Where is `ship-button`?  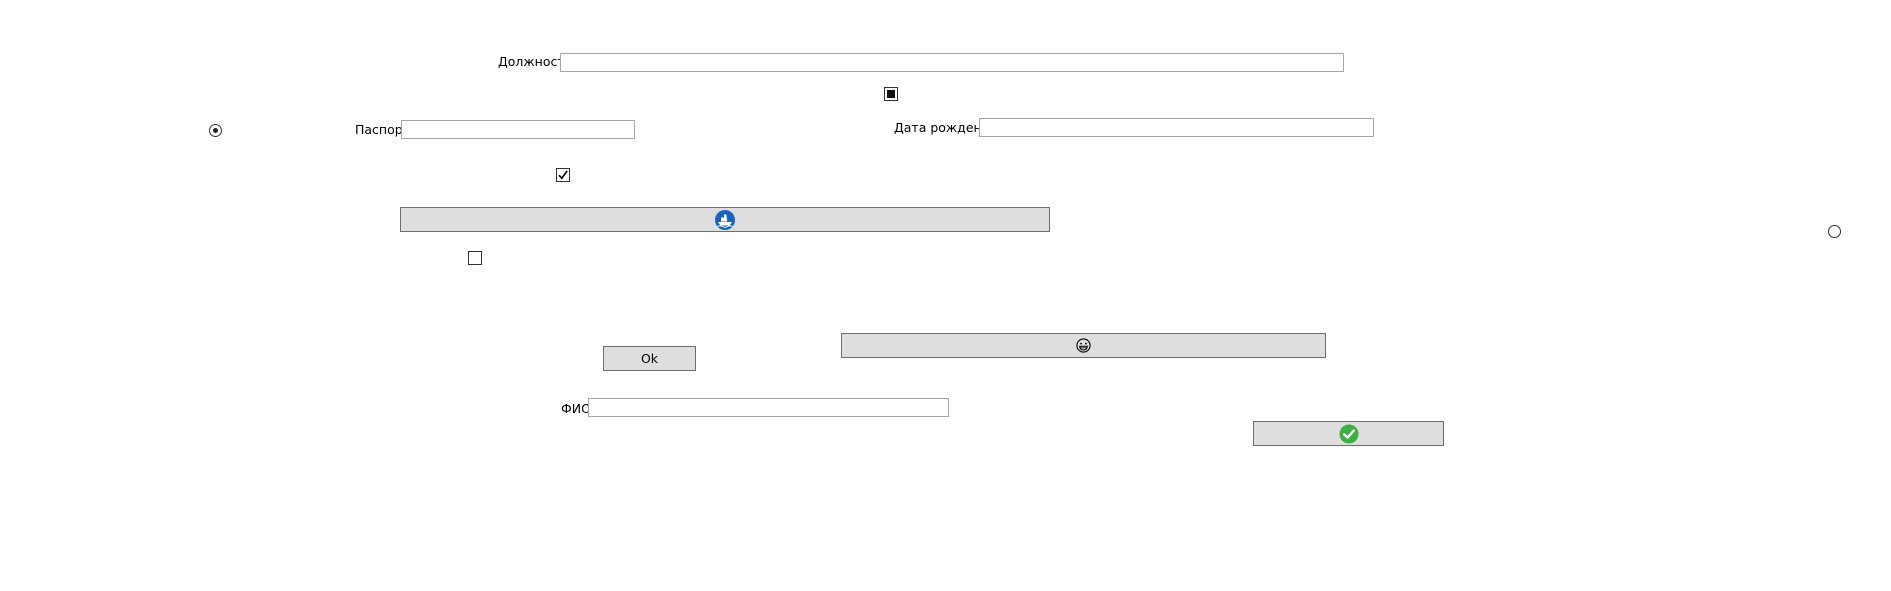
ship-button is located at coordinates (725, 219).